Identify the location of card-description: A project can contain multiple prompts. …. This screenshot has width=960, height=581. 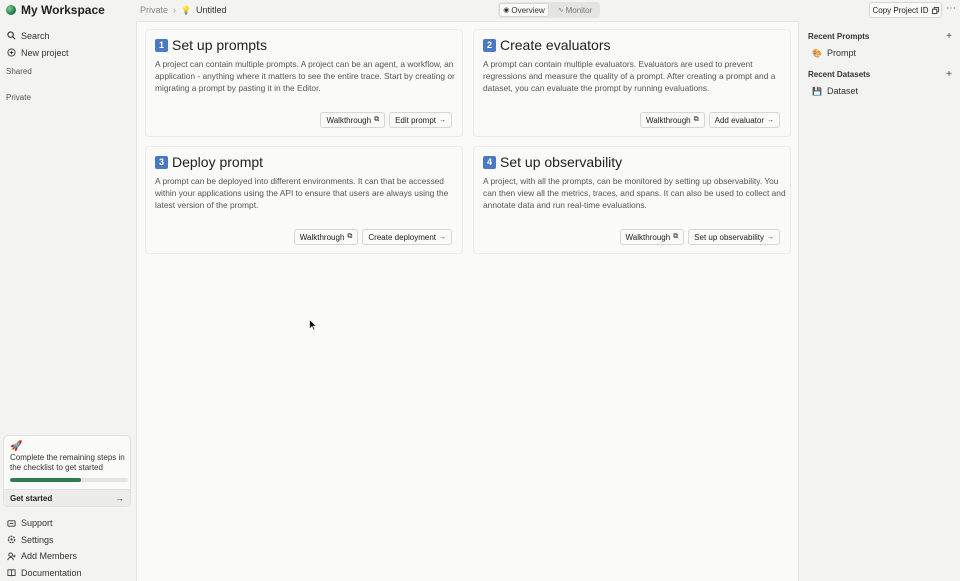
(305, 76).